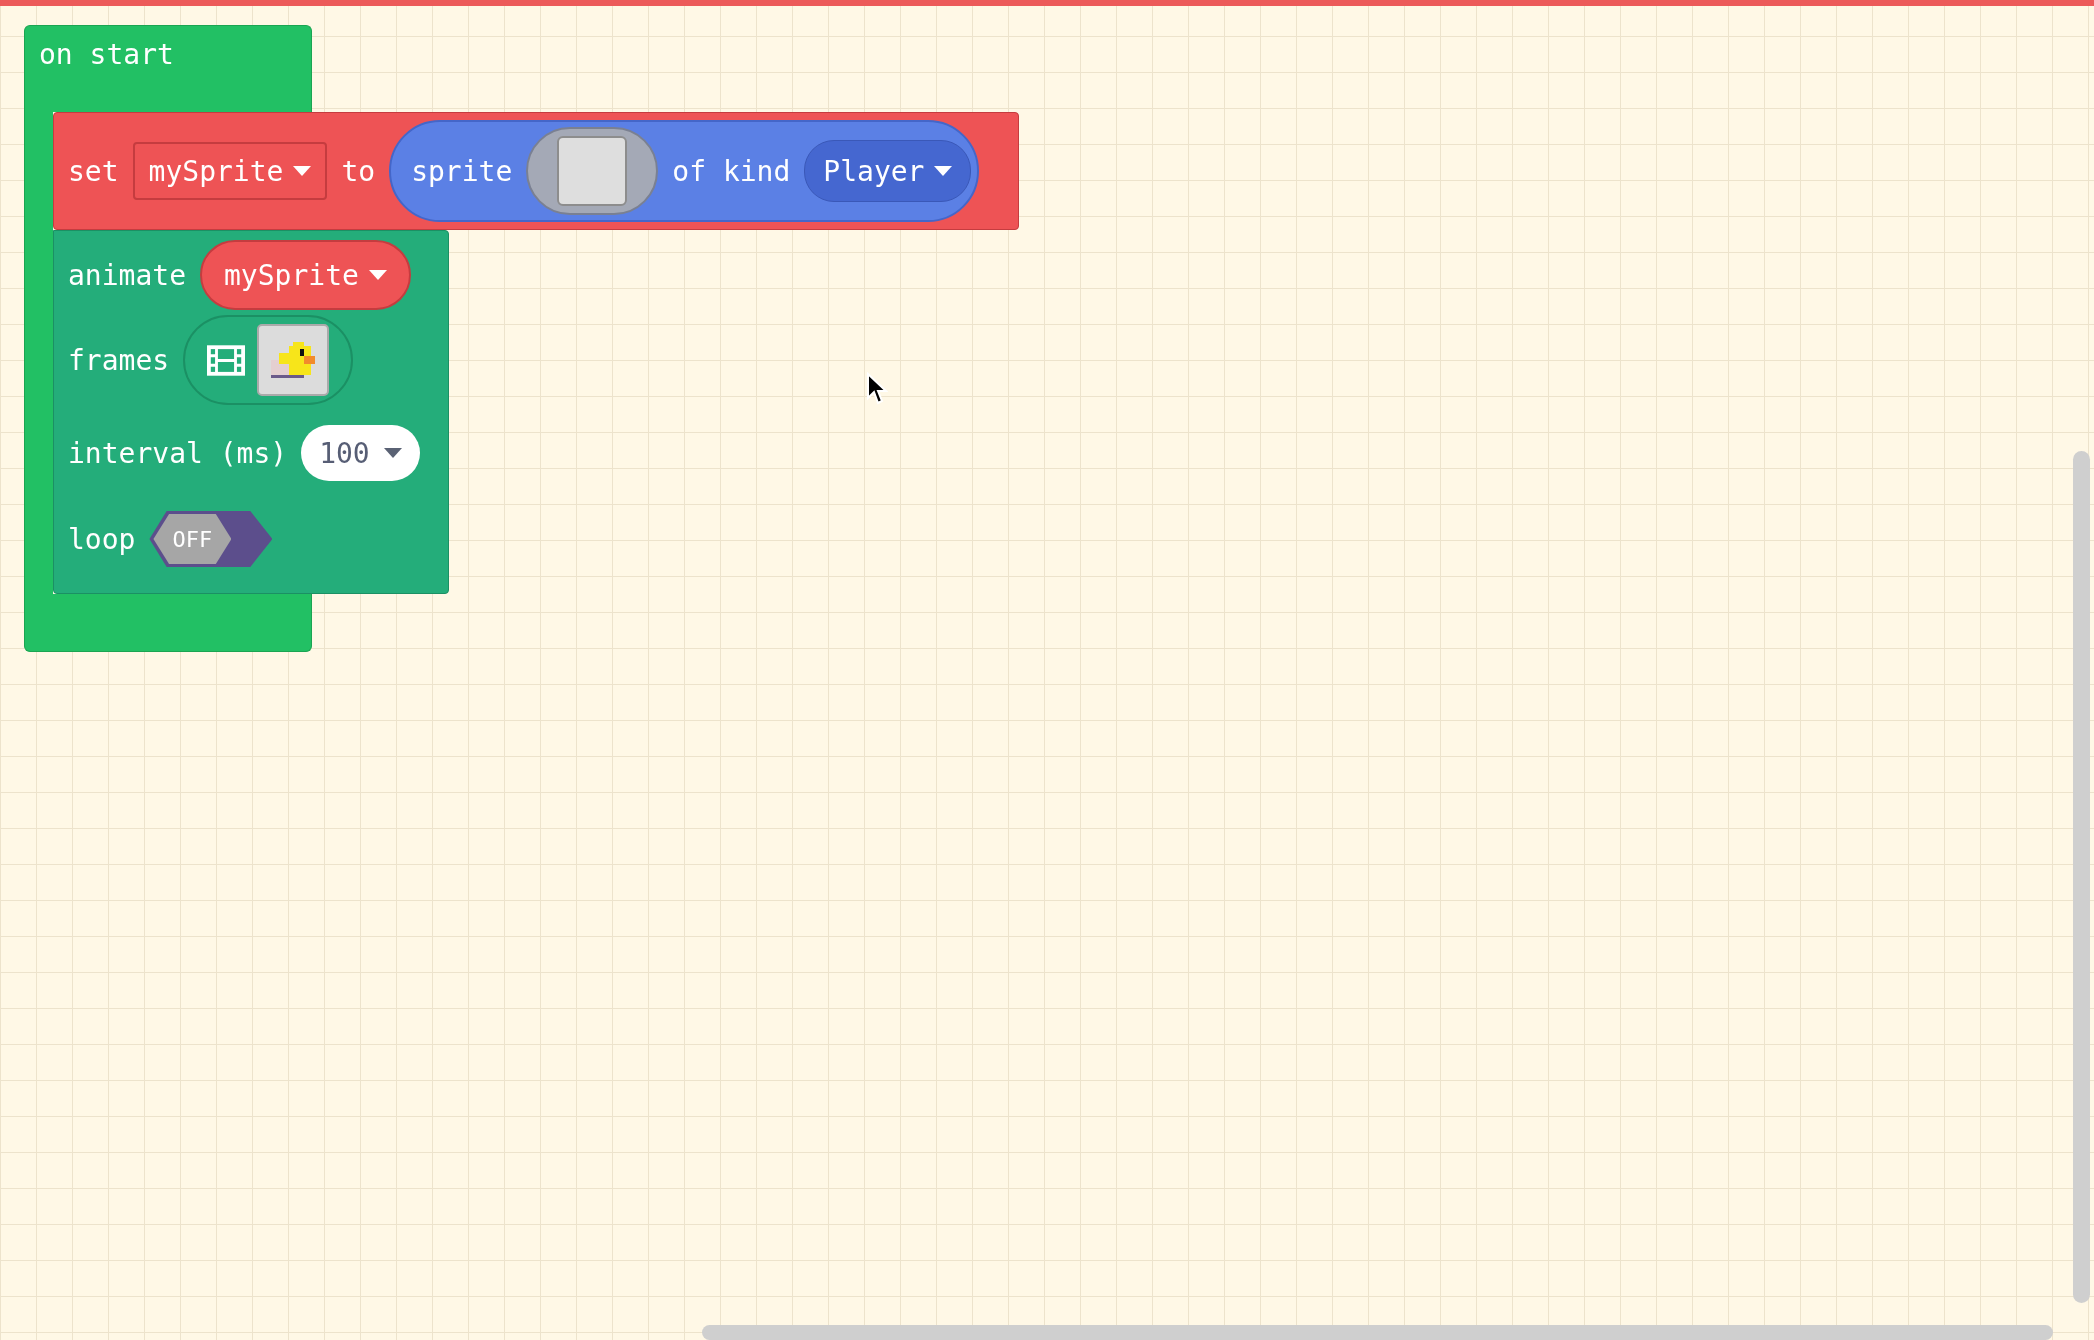 The image size is (2094, 1340). I want to click on vertical-scrollbar, so click(2081, 877).